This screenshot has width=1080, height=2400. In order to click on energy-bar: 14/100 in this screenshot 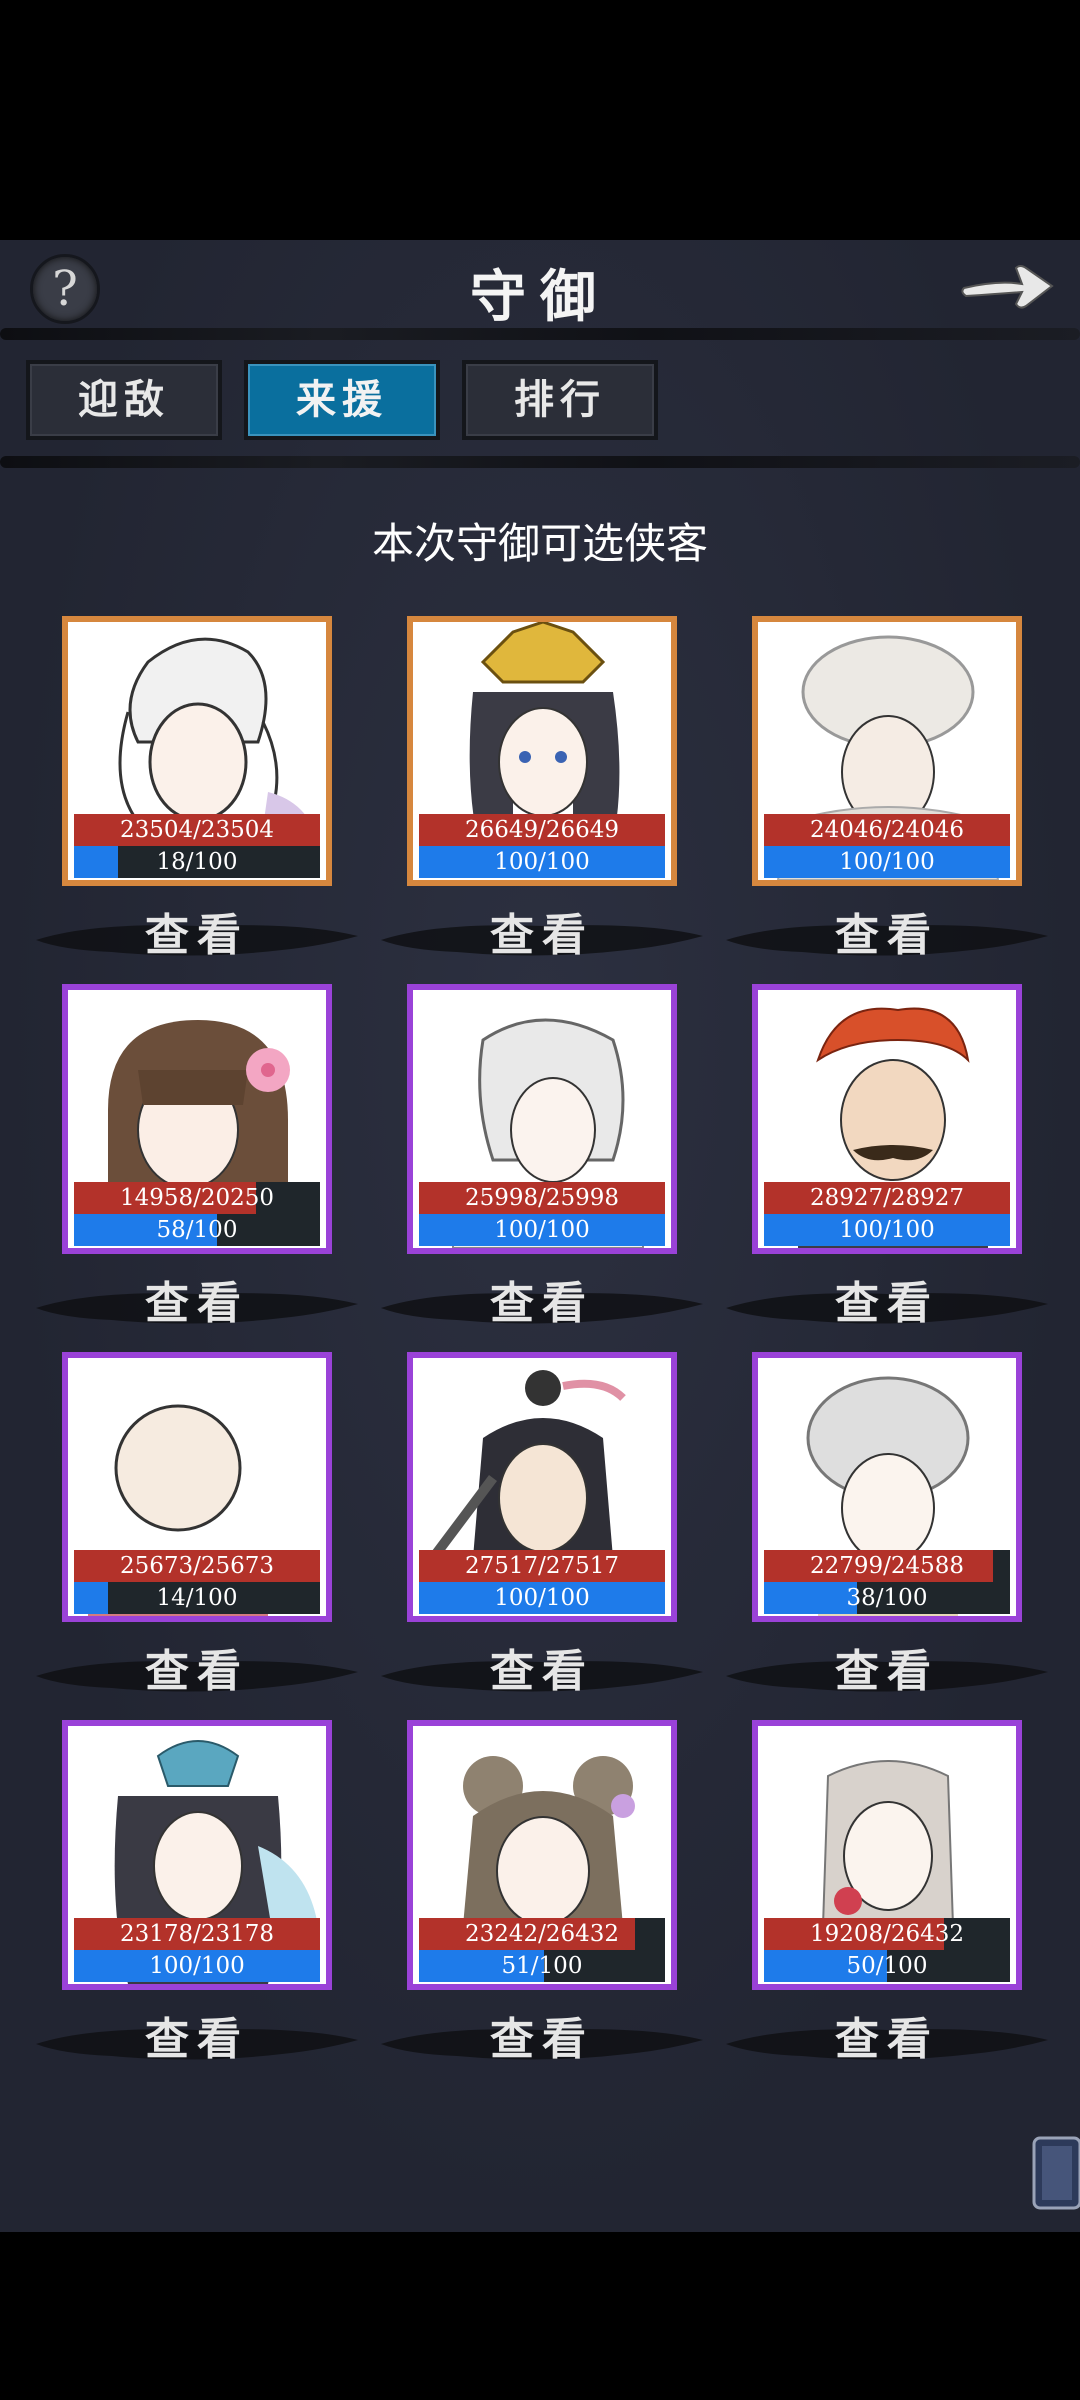, I will do `click(197, 1598)`.